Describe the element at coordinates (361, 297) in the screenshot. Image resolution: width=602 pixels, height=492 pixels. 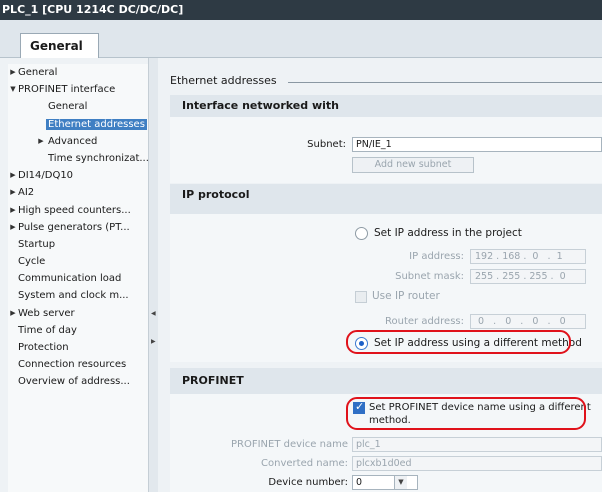
I see `use-ip-router-checkbox` at that location.